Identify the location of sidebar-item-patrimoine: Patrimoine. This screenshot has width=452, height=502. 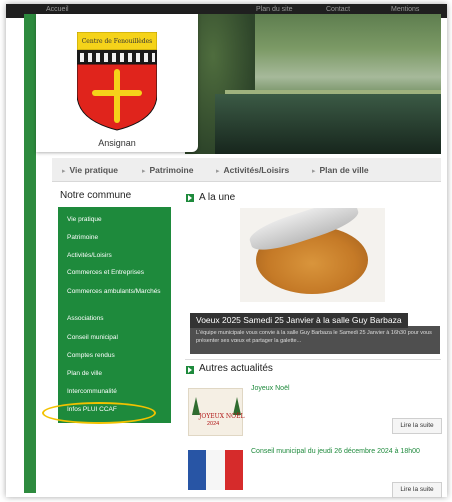
(117, 238).